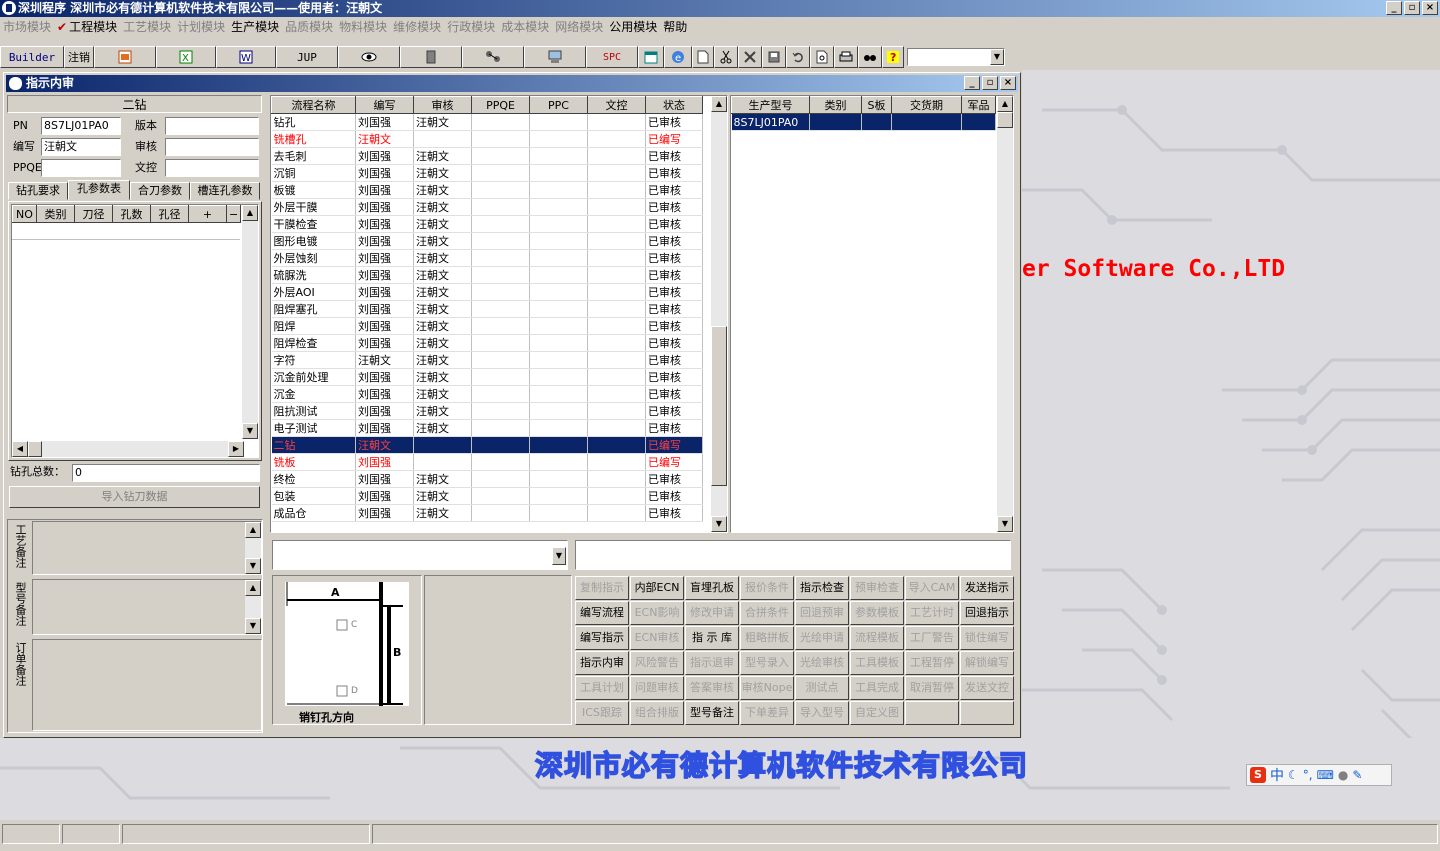  Describe the element at coordinates (602, 613) in the screenshot. I see `action-button: 编写流程` at that location.